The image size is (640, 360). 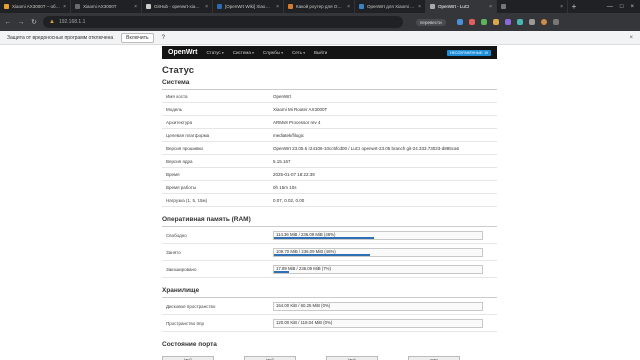 I want to click on browser-tab: GitHub - openwrt-xiaomi ×, so click(x=177, y=6).